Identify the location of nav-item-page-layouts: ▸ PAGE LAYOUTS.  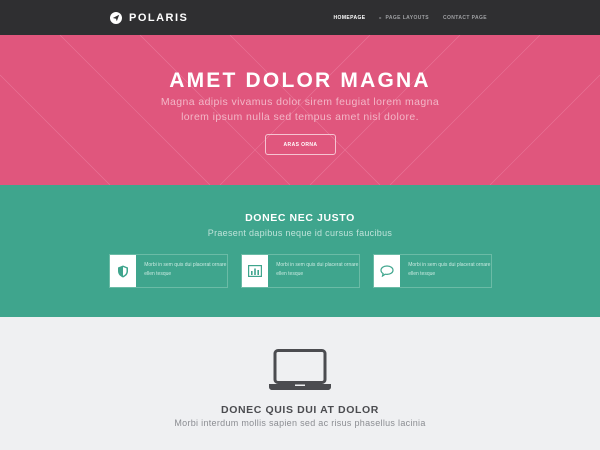
(404, 18).